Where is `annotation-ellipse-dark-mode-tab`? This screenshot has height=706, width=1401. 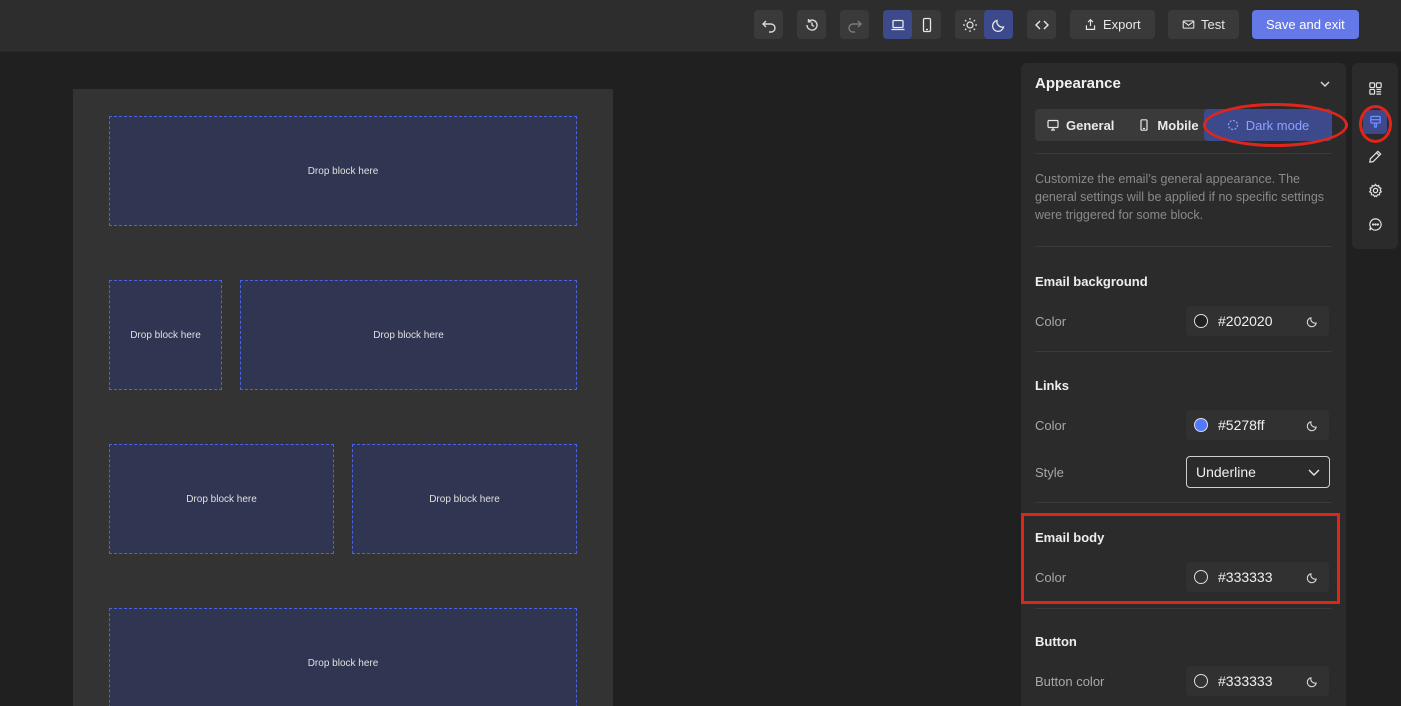 annotation-ellipse-dark-mode-tab is located at coordinates (1275, 125).